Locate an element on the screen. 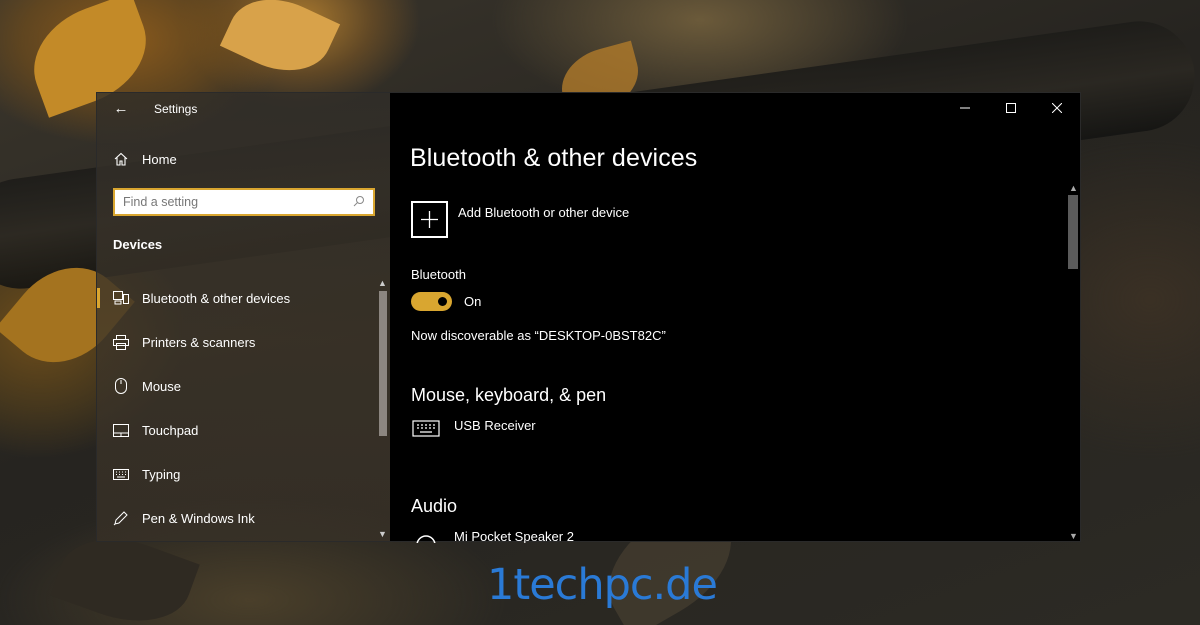 This screenshot has width=1200, height=625. app-title: Settings is located at coordinates (176, 109).